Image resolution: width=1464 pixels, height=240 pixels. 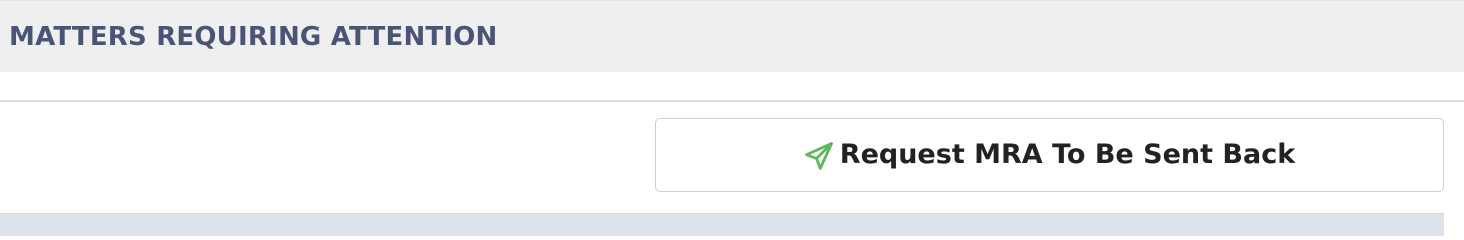 I want to click on paper-plane-icon, so click(x=819, y=156).